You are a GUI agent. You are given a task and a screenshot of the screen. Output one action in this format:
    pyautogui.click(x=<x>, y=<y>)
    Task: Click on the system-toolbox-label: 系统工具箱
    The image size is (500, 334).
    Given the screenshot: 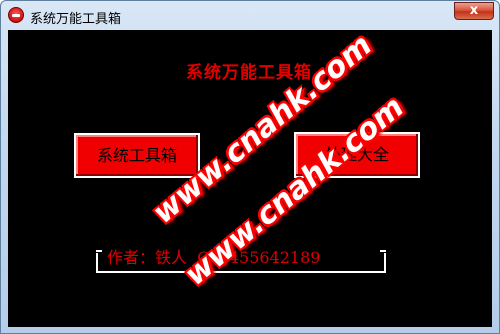 What is the action you would take?
    pyautogui.click(x=136, y=155)
    